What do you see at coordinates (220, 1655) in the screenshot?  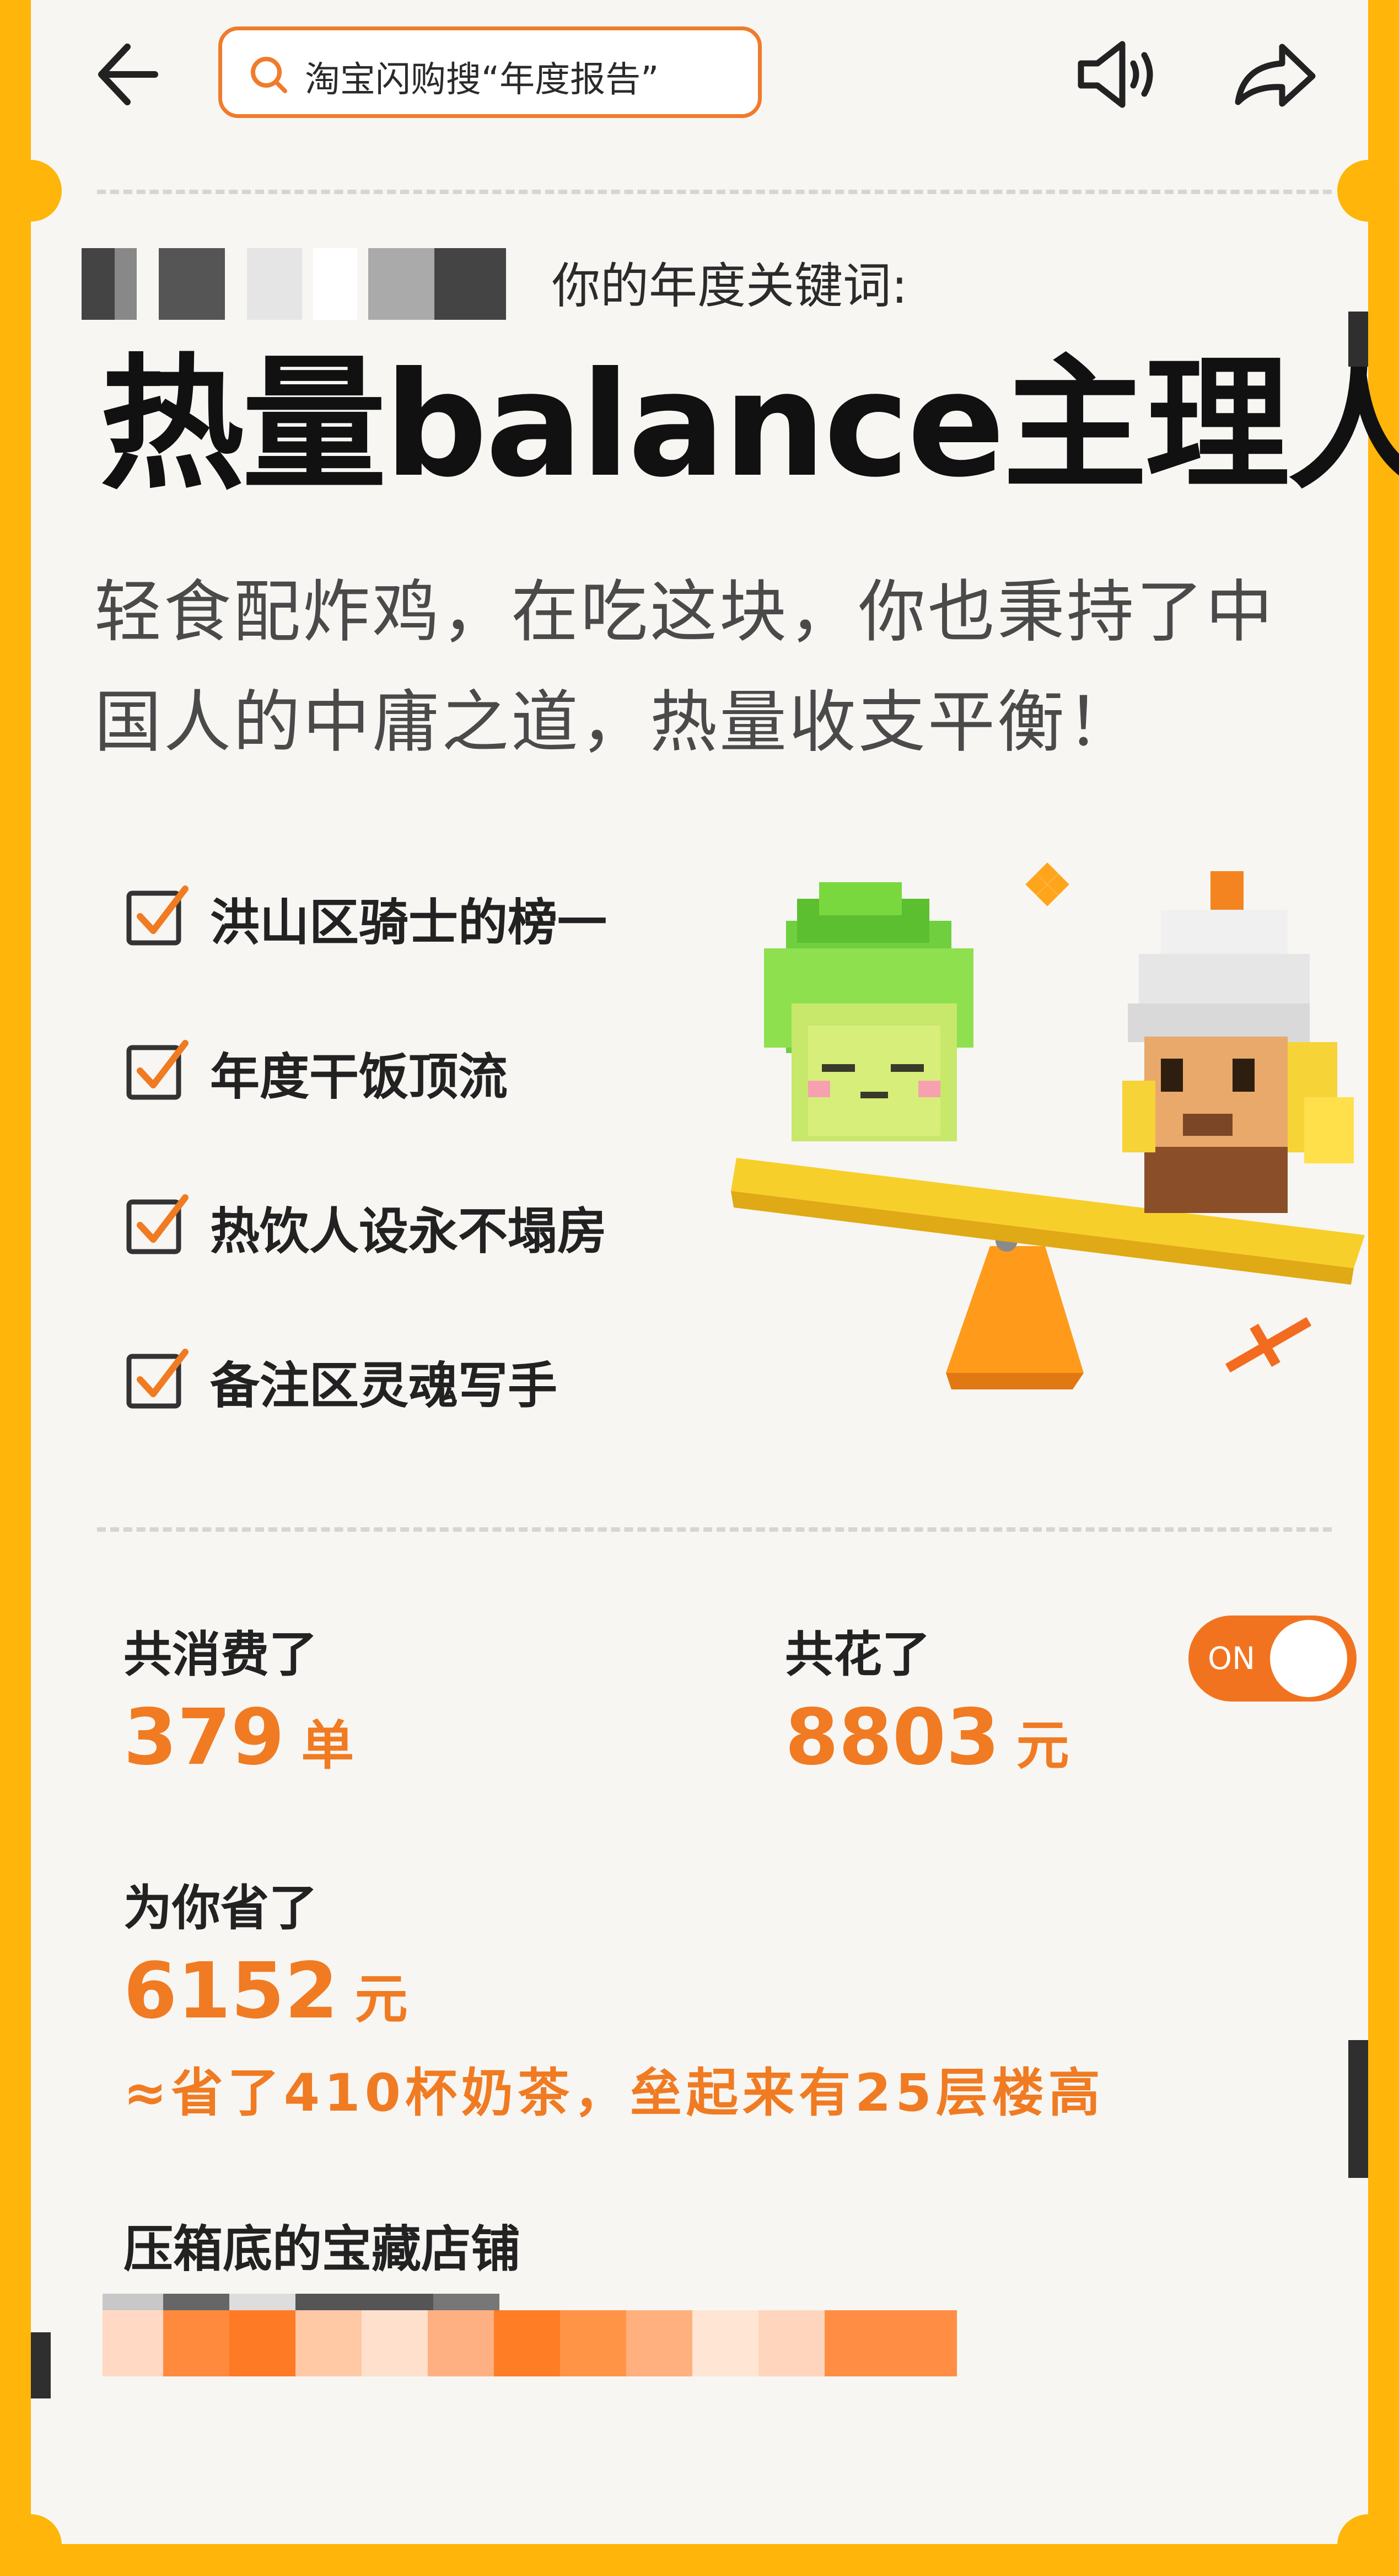 I see `orders-label: 共消费了` at bounding box center [220, 1655].